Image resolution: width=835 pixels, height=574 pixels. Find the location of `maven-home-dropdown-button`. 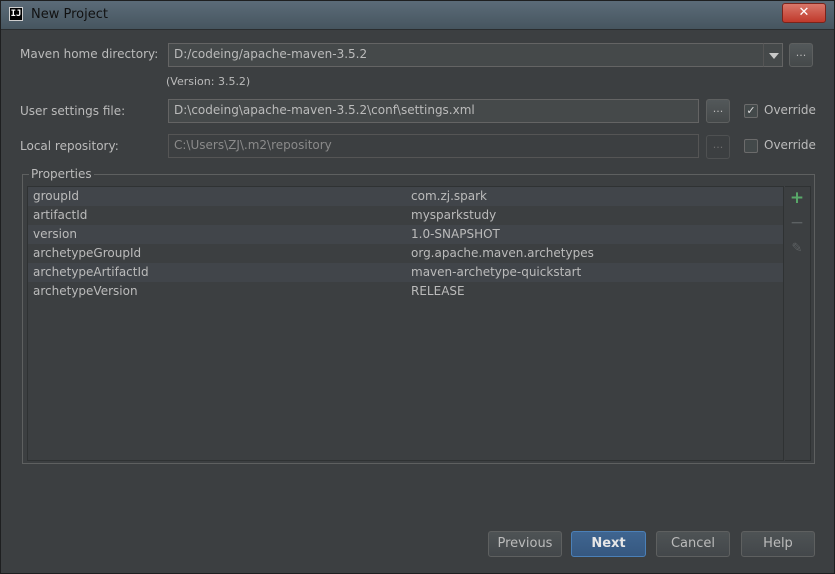

maven-home-dropdown-button is located at coordinates (773, 55).